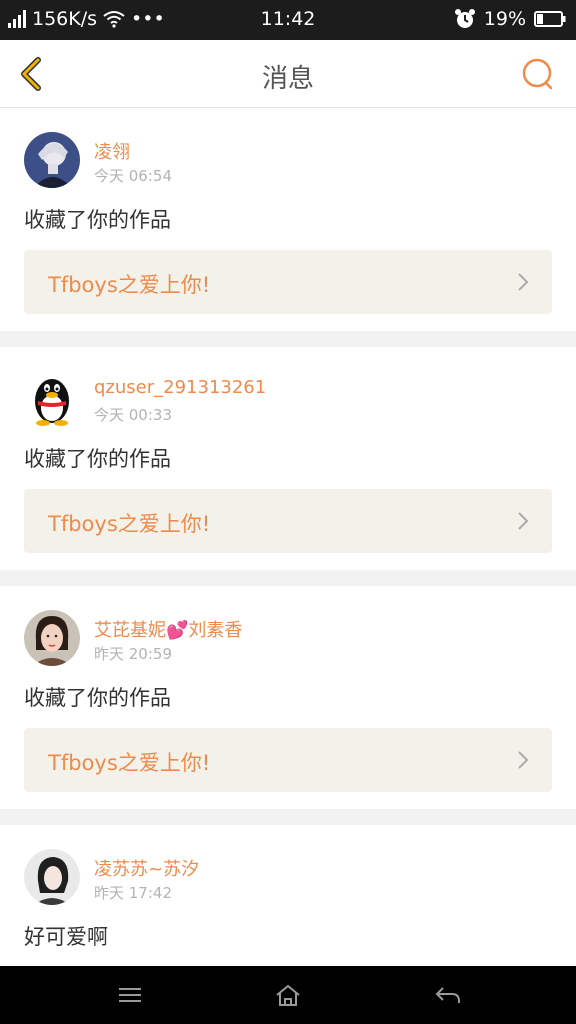 The width and height of the screenshot is (576, 1024). I want to click on message-username: 凌翎, so click(112, 151).